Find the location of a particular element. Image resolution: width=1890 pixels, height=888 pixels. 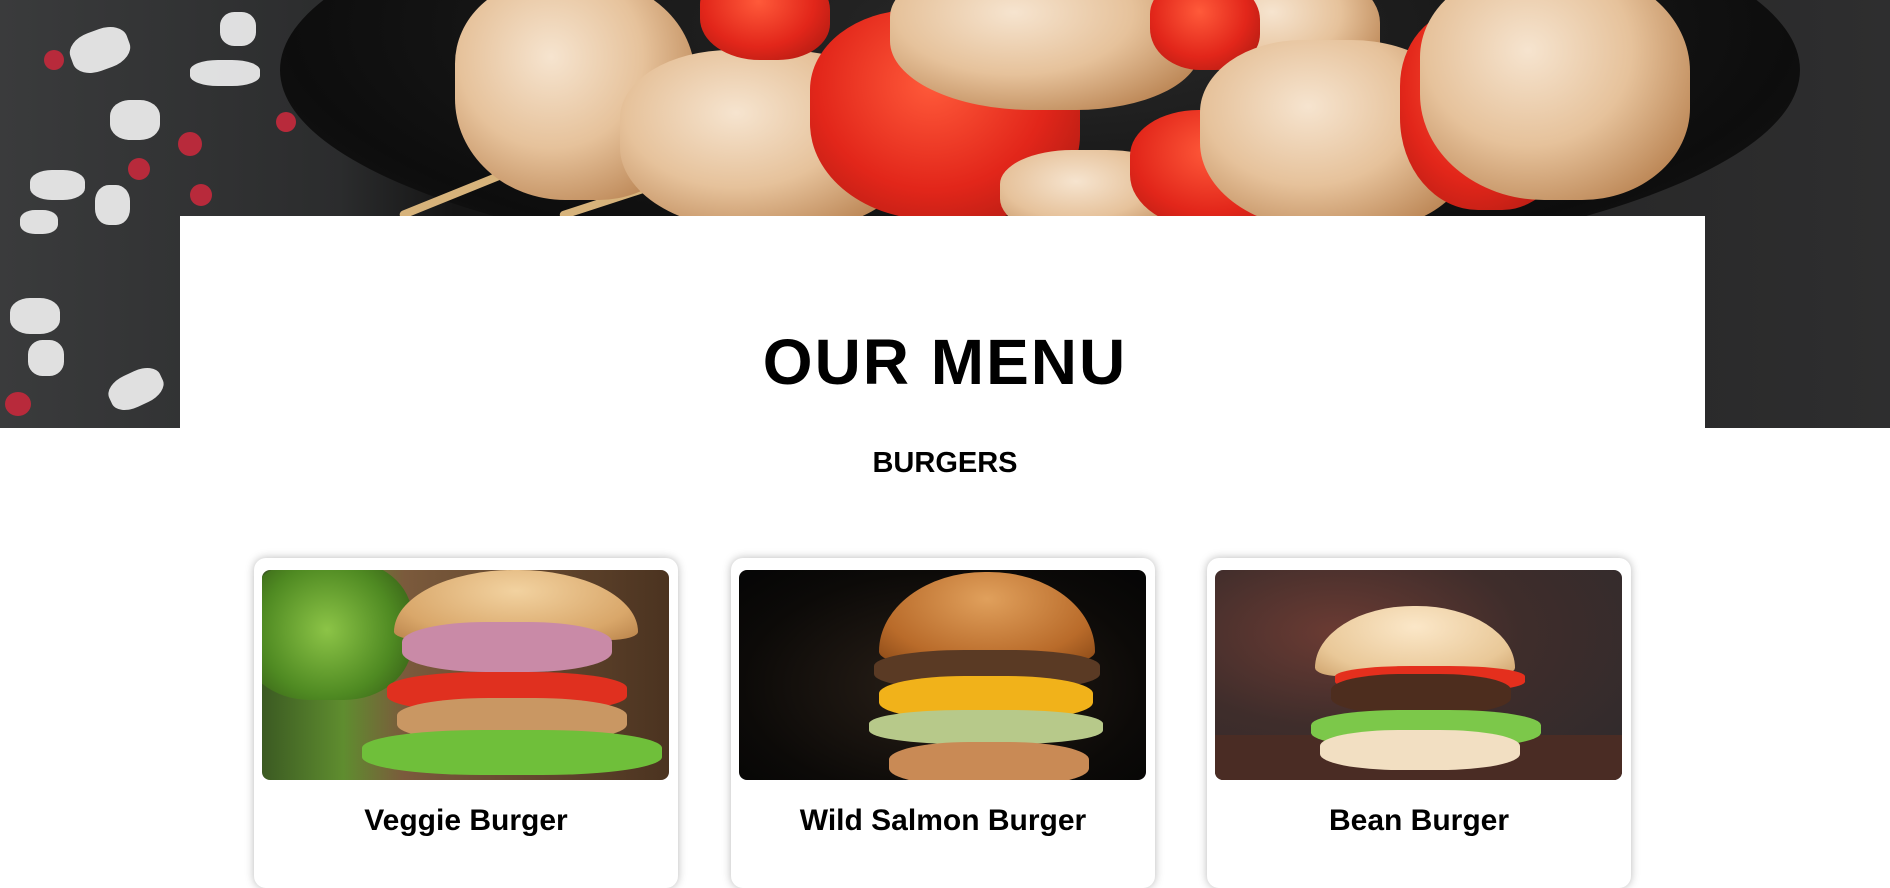

menu-item-name: Wild Salmon Burger is located at coordinates (943, 820).